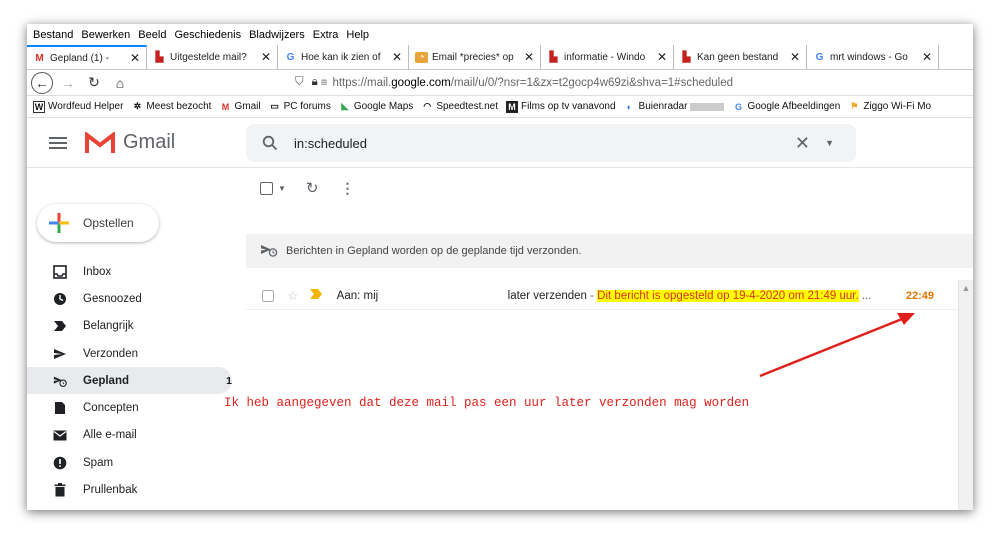  I want to click on speedometer-icon: ◠, so click(427, 106).